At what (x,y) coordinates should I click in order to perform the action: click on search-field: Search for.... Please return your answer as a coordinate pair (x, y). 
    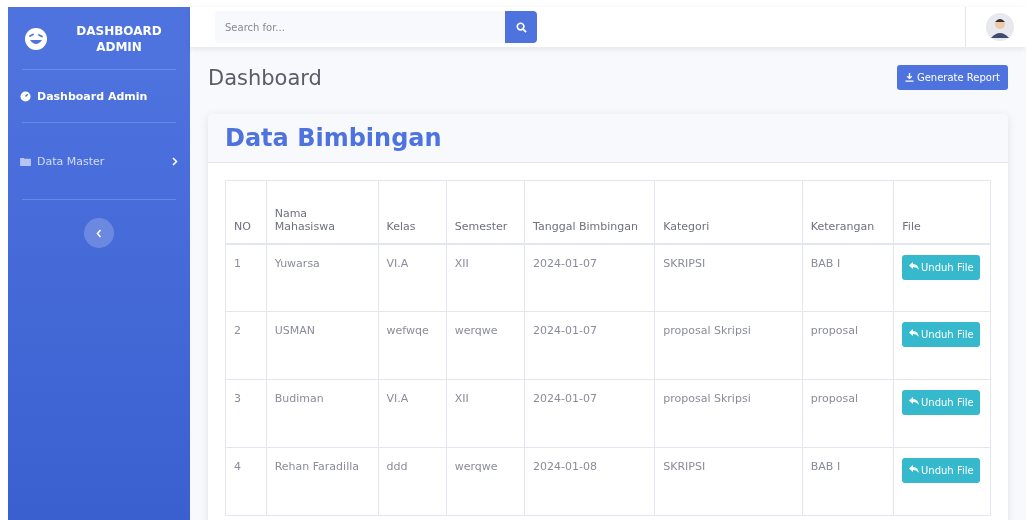
    Looking at the image, I should click on (360, 27).